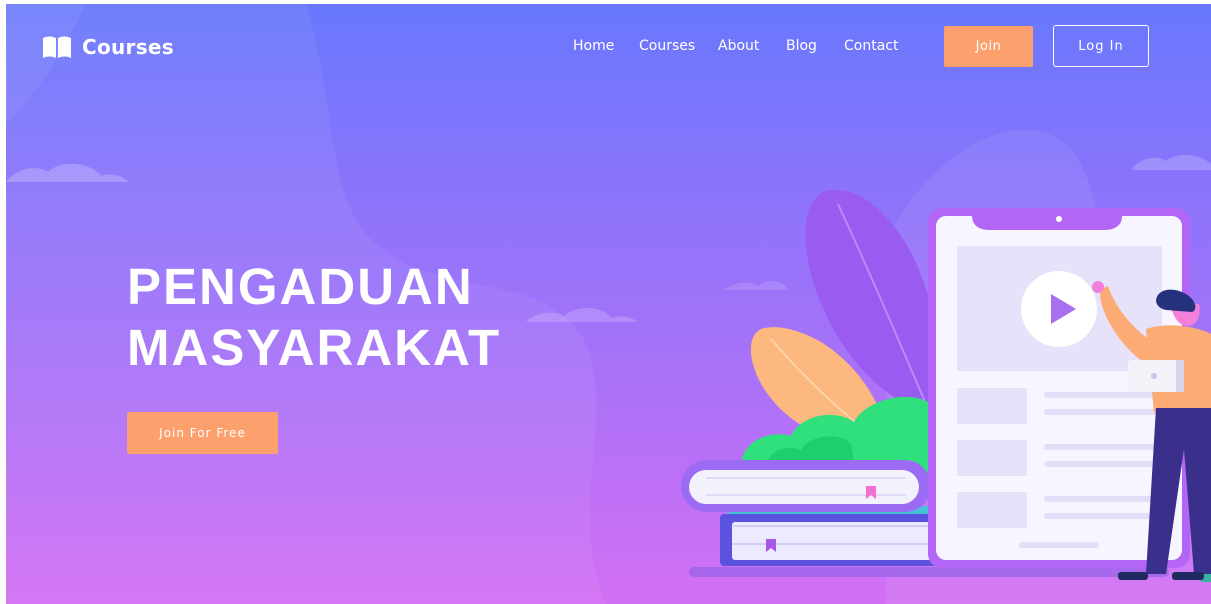 This screenshot has height=604, width=1211. What do you see at coordinates (815, 513) in the screenshot?
I see `book-stack` at bounding box center [815, 513].